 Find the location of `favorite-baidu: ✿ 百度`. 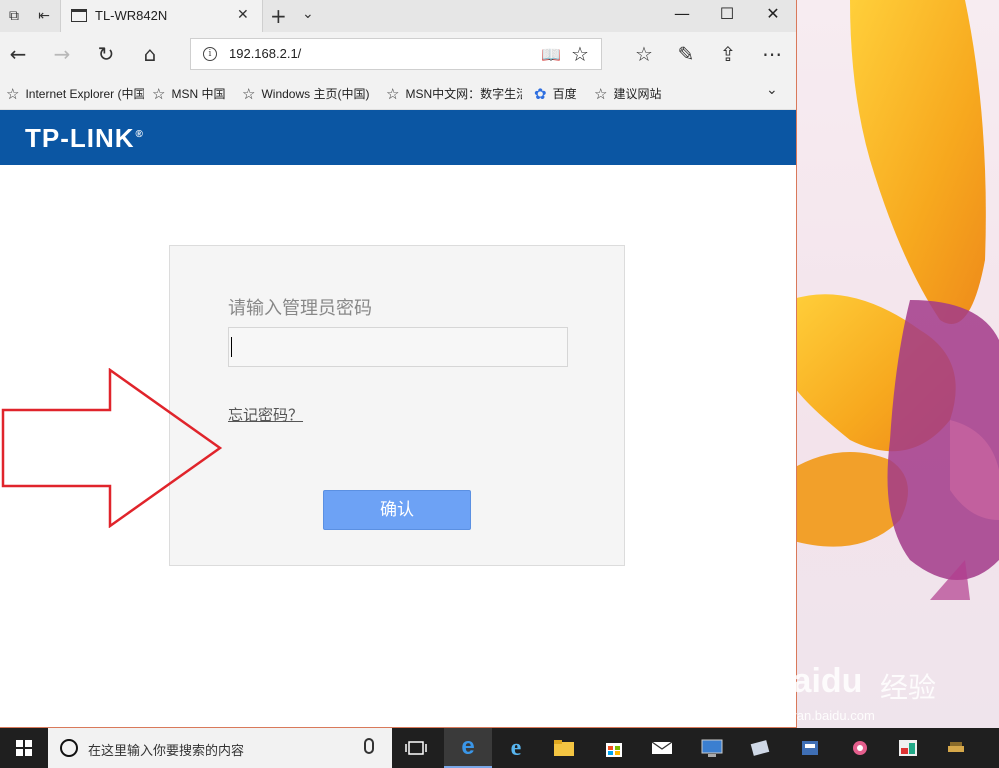

favorite-baidu: ✿ 百度 is located at coordinates (561, 94).